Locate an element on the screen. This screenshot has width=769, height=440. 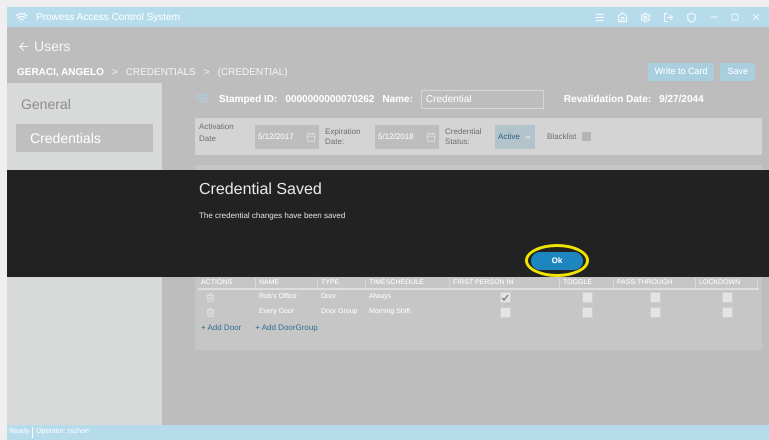
header-button: Write to Card is located at coordinates (681, 72).